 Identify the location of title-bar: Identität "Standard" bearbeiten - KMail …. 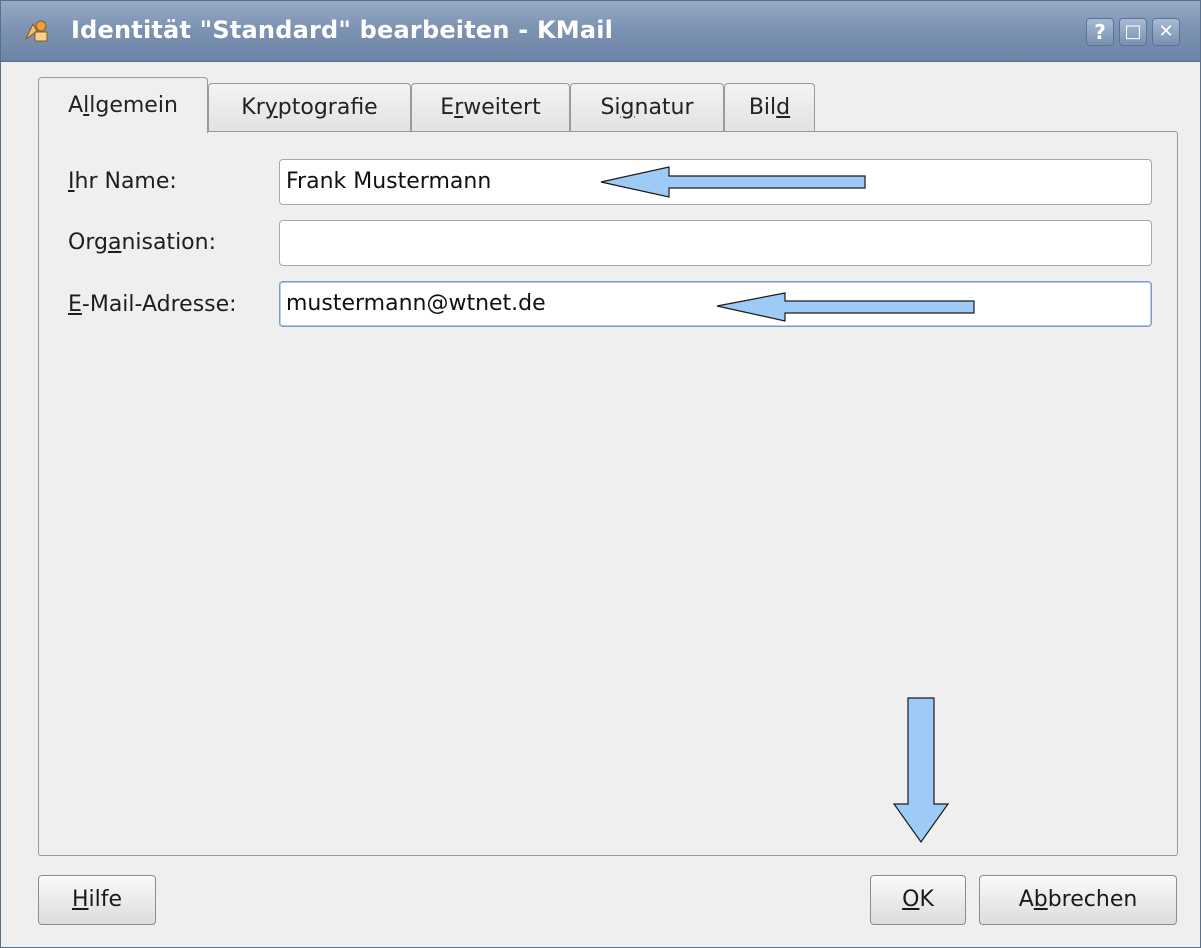
(600, 31).